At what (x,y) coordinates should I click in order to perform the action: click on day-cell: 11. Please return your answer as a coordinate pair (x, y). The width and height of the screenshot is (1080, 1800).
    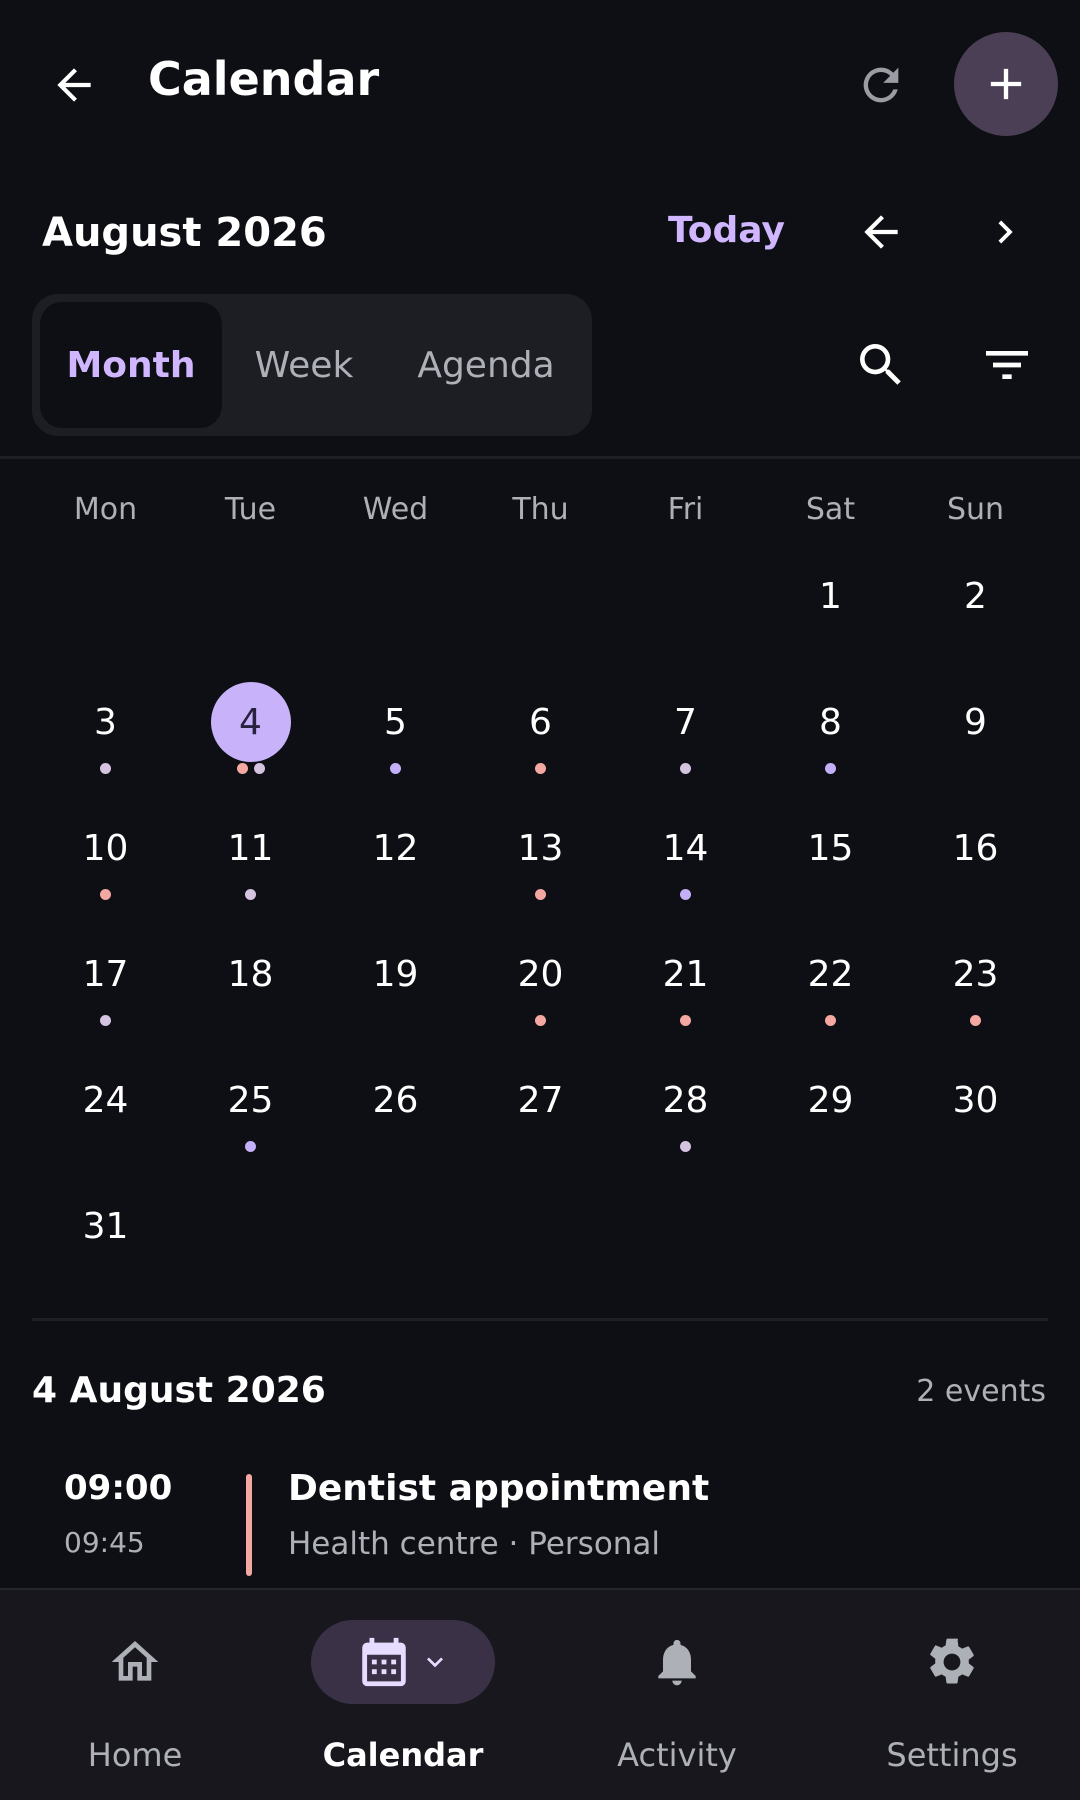
    Looking at the image, I should click on (250, 850).